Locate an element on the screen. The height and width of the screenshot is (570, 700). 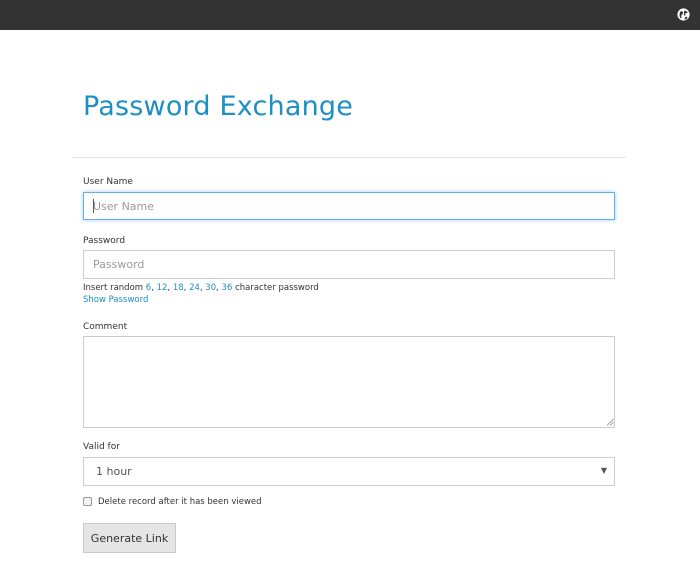
resize-grip-icon is located at coordinates (610, 422).